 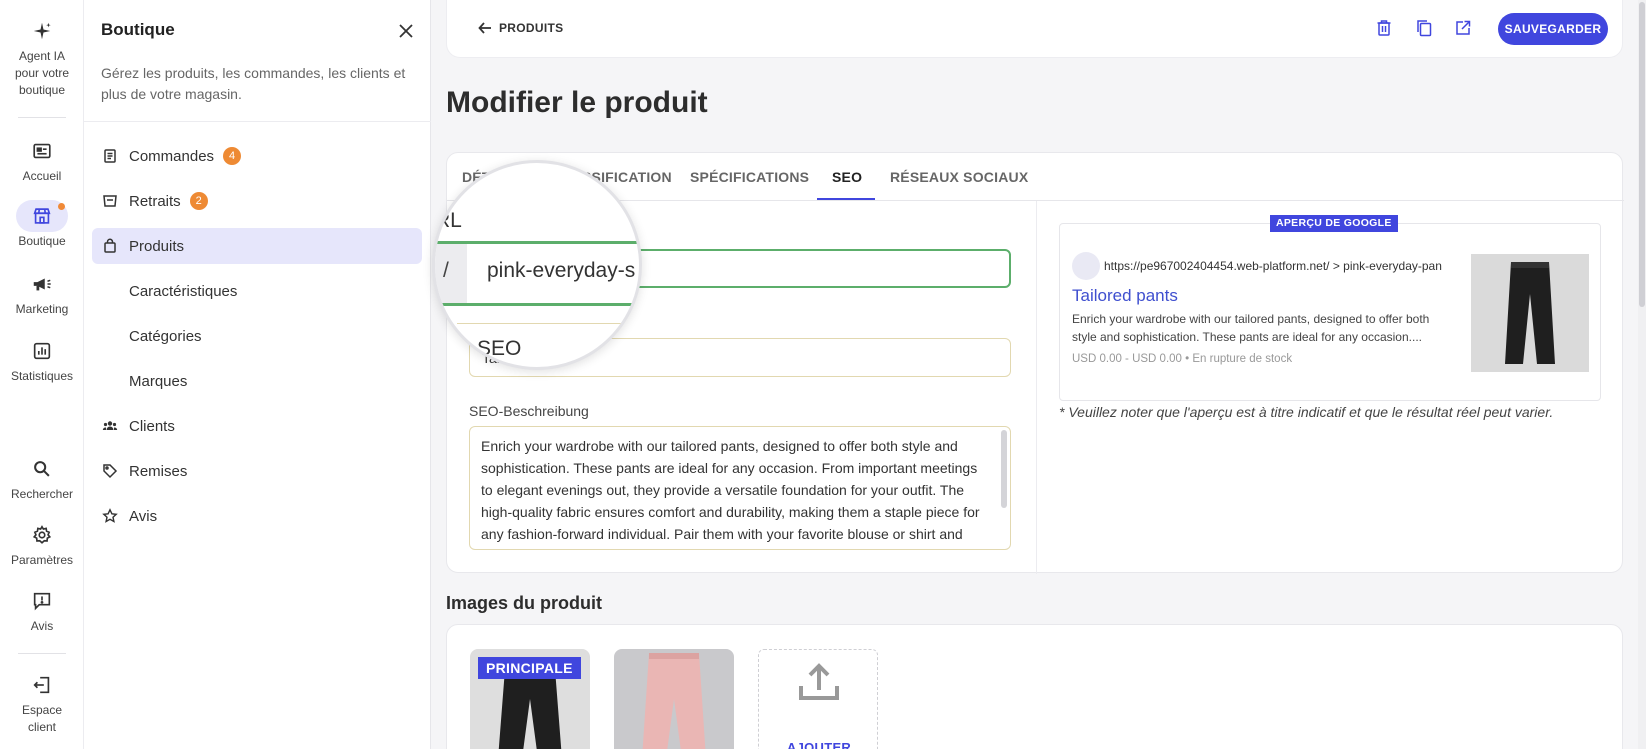 I want to click on images-section-title: Images du produit, so click(x=524, y=603).